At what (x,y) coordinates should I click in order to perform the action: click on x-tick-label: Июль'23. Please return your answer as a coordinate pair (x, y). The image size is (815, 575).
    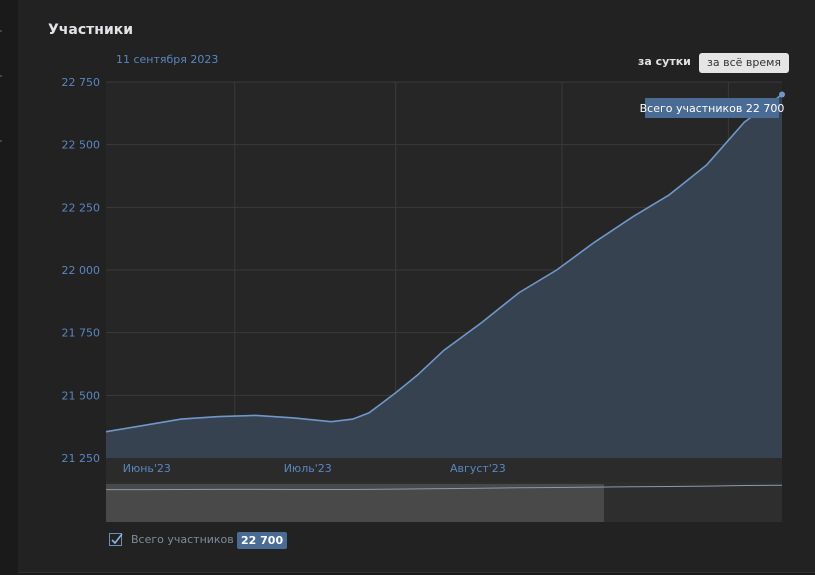
    Looking at the image, I should click on (308, 468).